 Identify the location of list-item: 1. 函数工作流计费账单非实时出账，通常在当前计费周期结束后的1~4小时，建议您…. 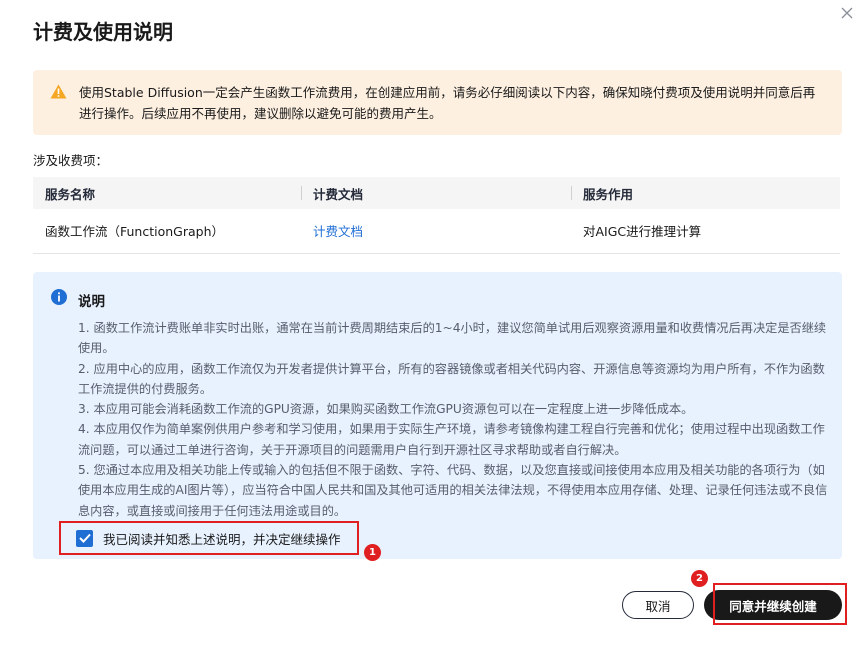
(452, 338).